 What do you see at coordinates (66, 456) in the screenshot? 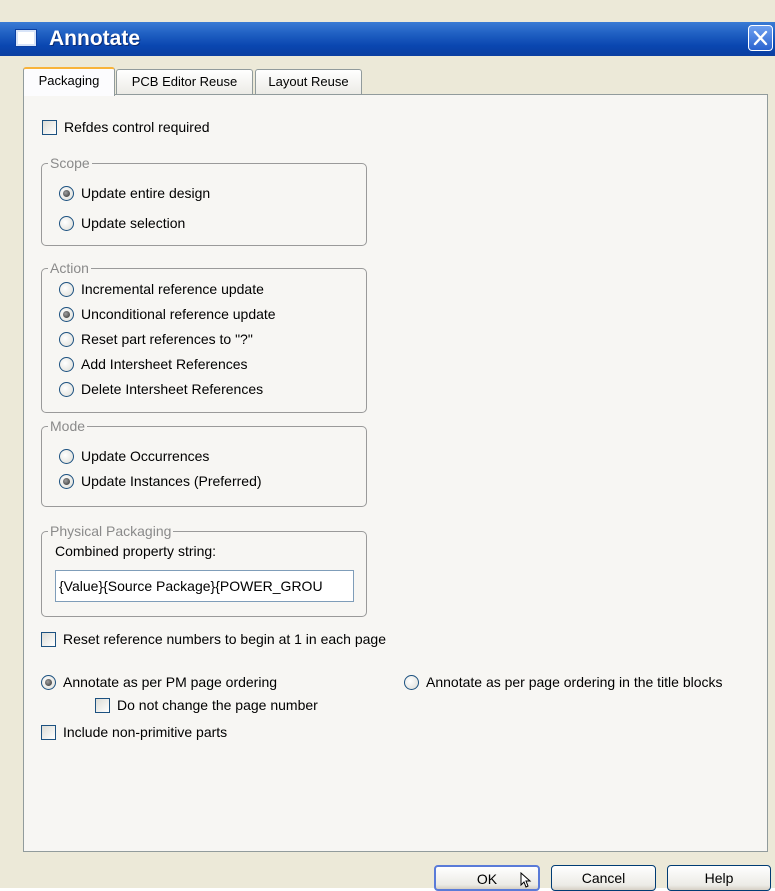
I see `mode-update-occurrences-radio` at bounding box center [66, 456].